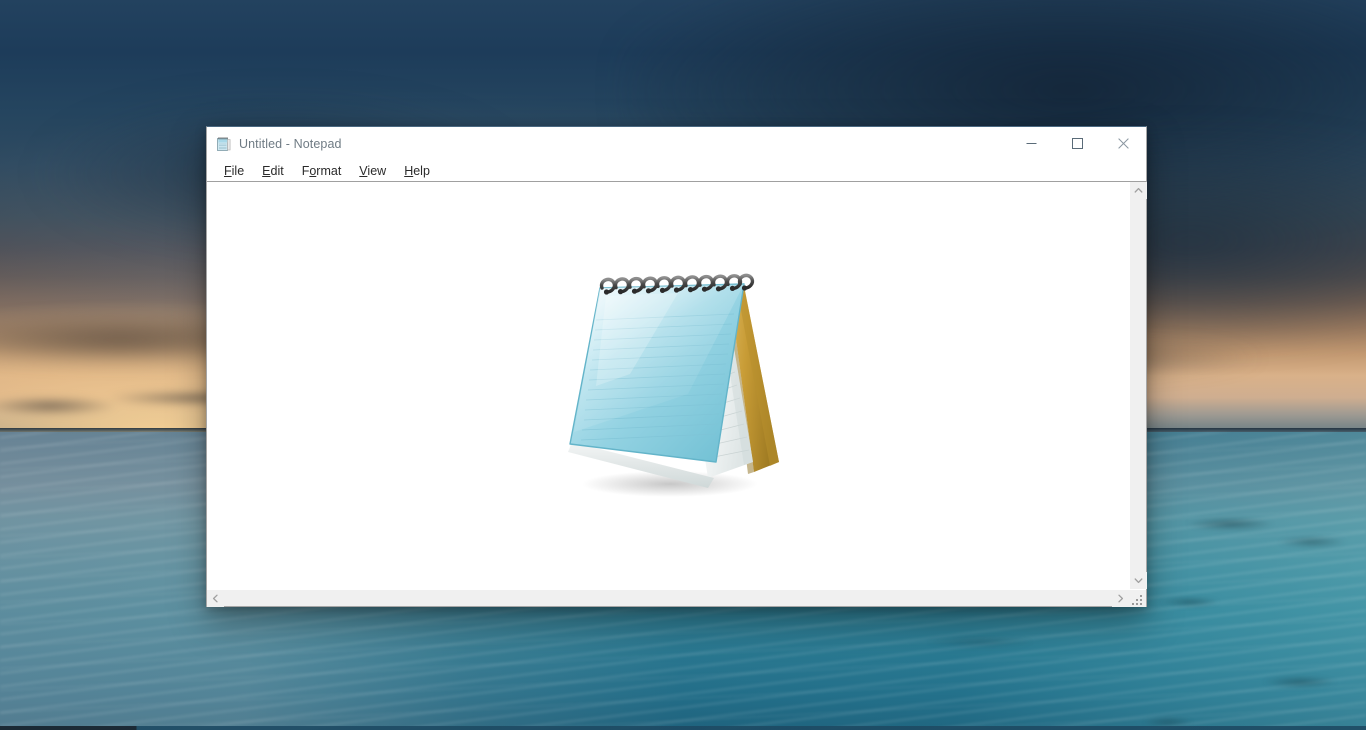 This screenshot has width=1366, height=730. What do you see at coordinates (372, 171) in the screenshot?
I see `menu-item-view: View` at bounding box center [372, 171].